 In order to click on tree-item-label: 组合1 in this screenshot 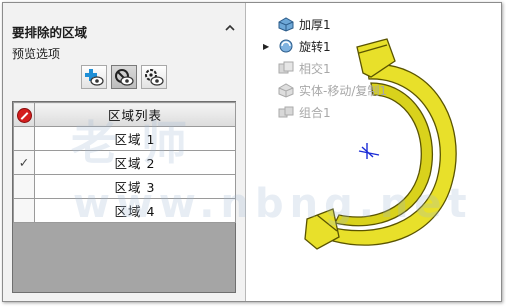, I will do `click(315, 112)`.